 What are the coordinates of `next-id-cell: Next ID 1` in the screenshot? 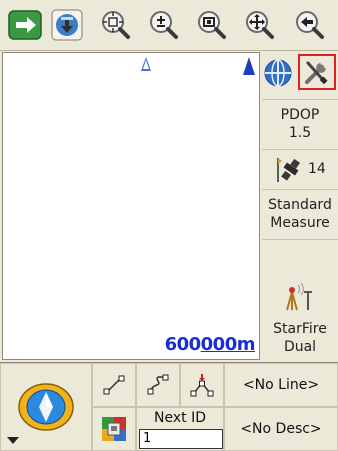 It's located at (180, 429).